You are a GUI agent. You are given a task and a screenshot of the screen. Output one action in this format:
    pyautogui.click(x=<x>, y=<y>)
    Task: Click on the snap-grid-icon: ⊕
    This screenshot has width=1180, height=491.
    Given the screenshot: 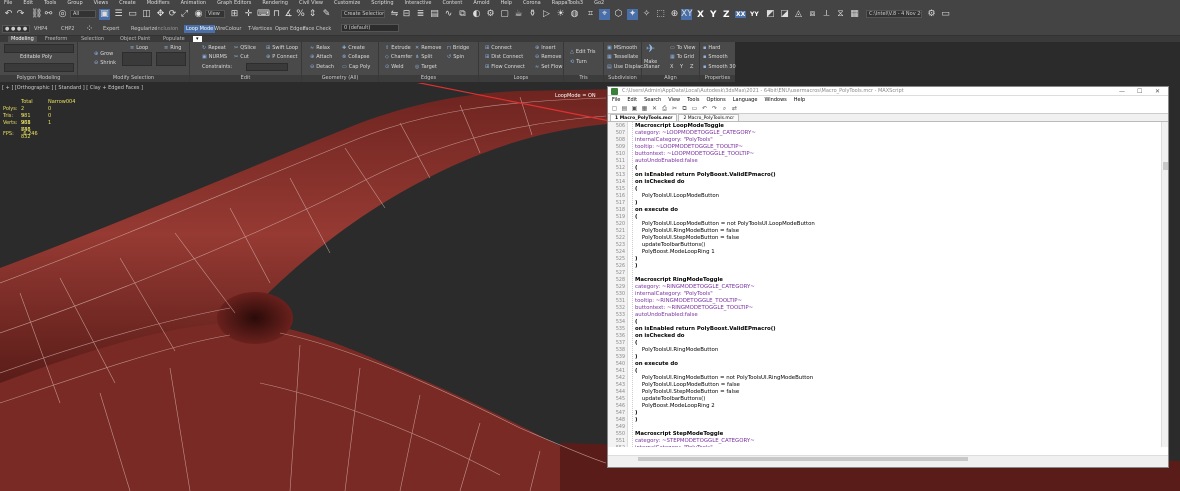 What is the action you would take?
    pyautogui.click(x=674, y=14)
    